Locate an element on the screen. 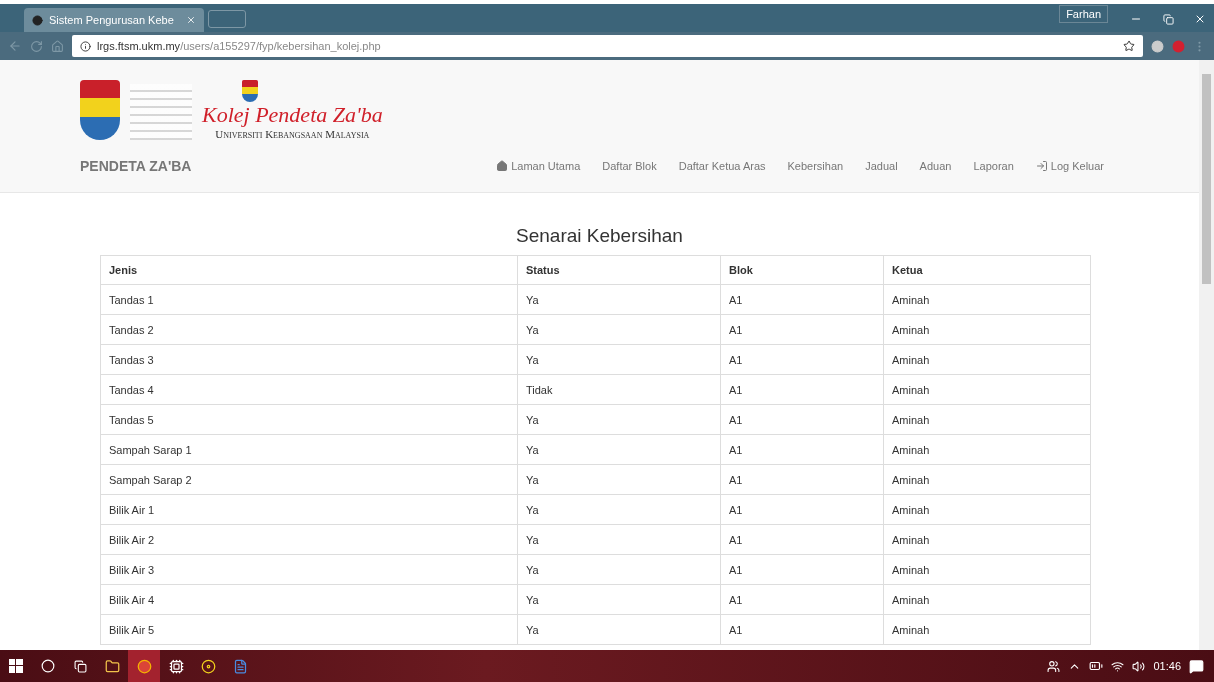  nav-link: Jadual is located at coordinates (881, 166).